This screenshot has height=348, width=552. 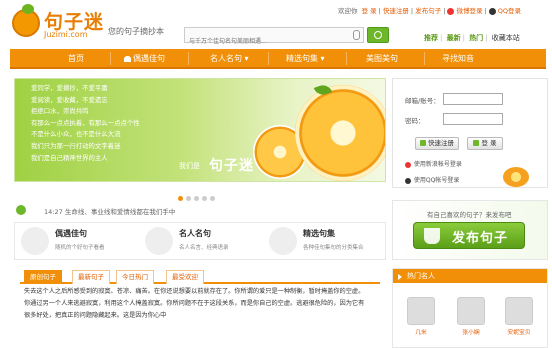 I want to click on card-random-quote: 偶遇佳句 随机的个好句子看看, so click(x=78, y=242).